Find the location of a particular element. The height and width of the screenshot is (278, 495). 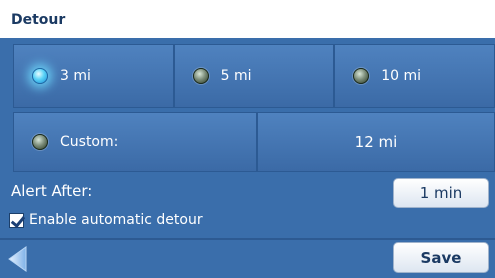

alert-time-button: 1 min is located at coordinates (441, 193).